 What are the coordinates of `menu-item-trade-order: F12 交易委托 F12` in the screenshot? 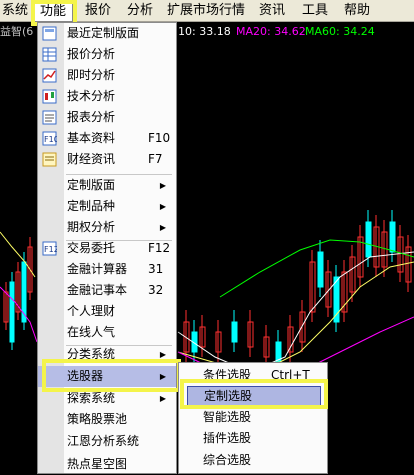 It's located at (107, 248).